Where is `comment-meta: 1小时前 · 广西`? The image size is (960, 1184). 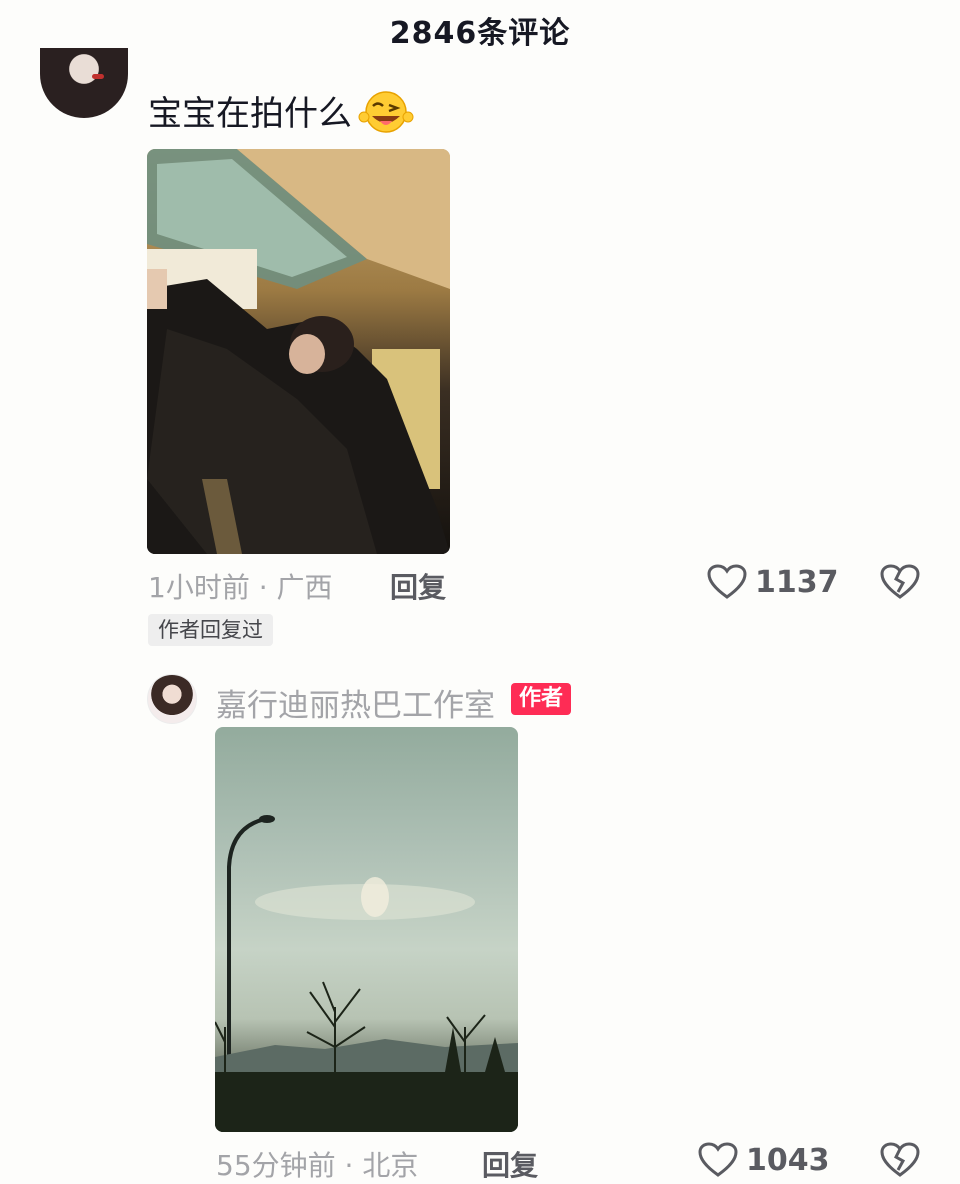
comment-meta: 1小时前 · 广西 is located at coordinates (240, 587).